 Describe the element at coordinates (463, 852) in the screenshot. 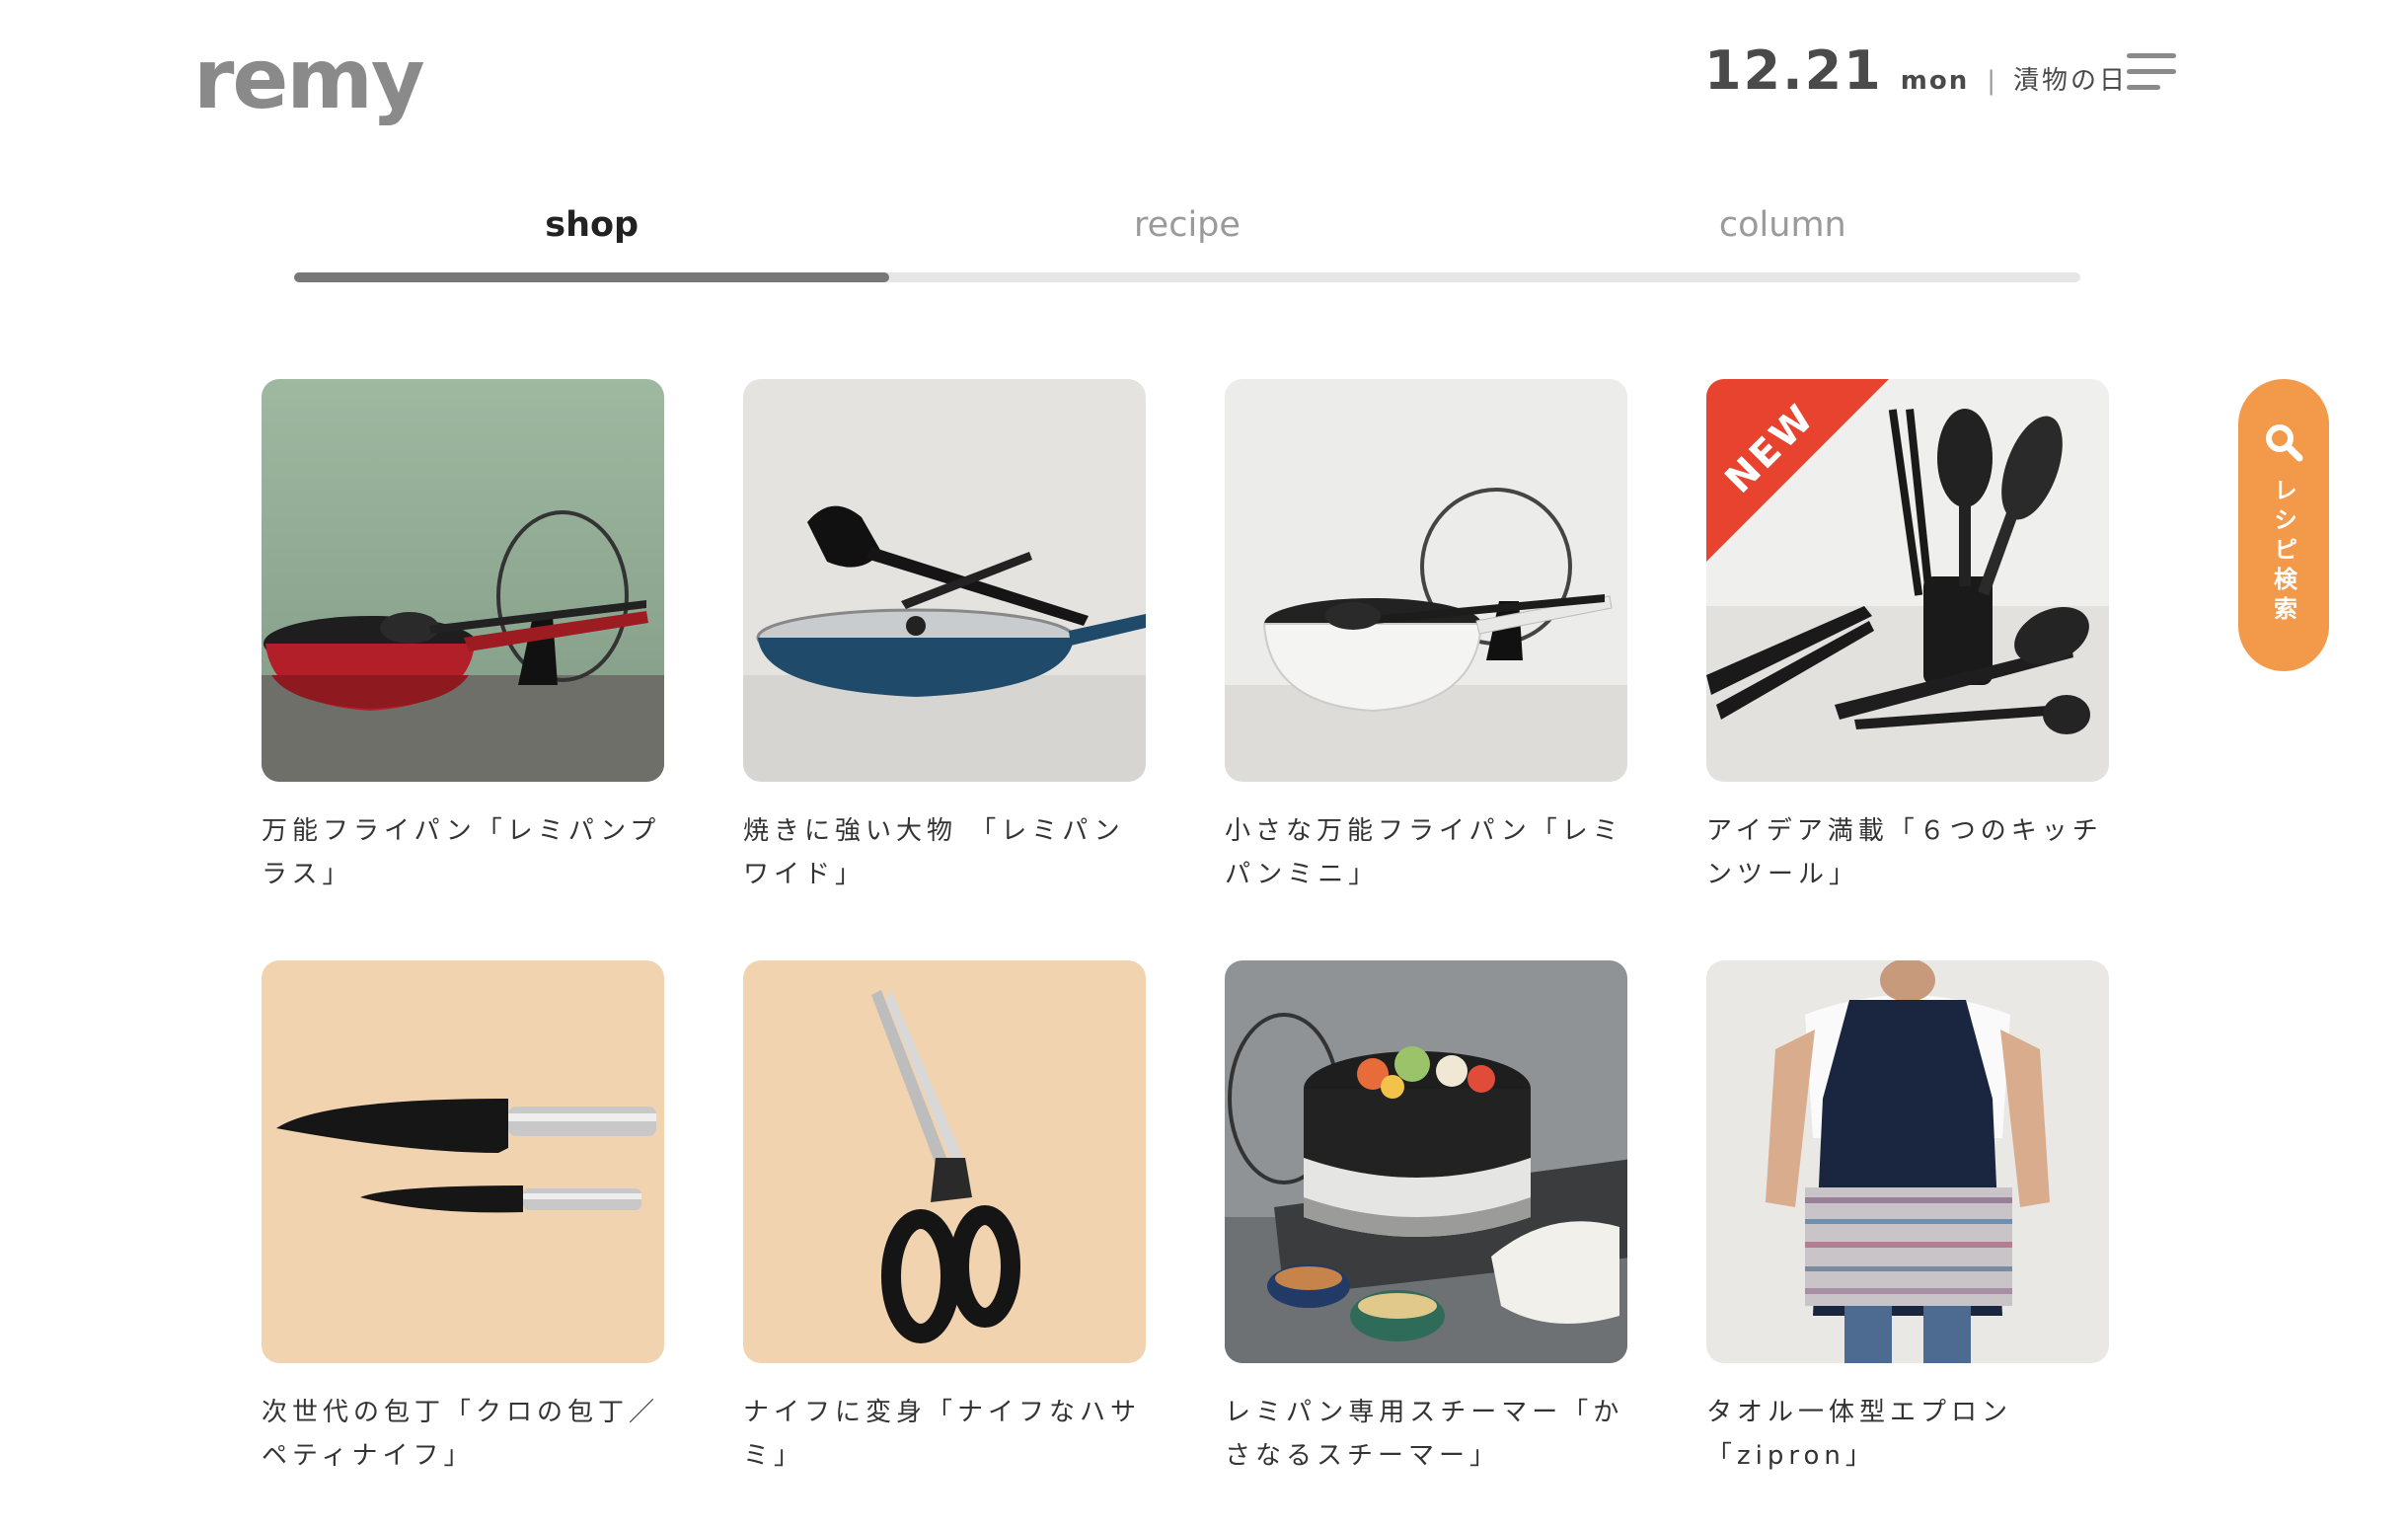

I see `product-title: 万能フライパン「レミパンプラス」` at that location.